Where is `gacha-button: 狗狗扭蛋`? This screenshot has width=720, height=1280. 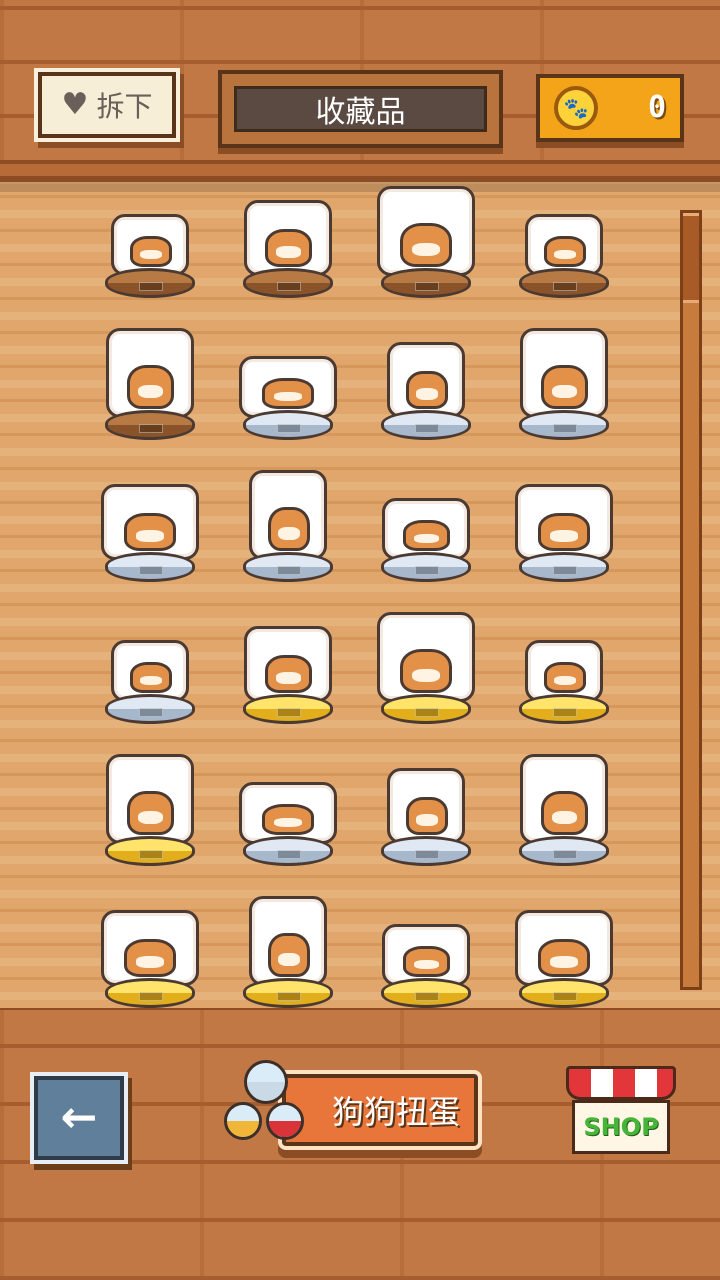 gacha-button: 狗狗扭蛋 is located at coordinates (348, 1107).